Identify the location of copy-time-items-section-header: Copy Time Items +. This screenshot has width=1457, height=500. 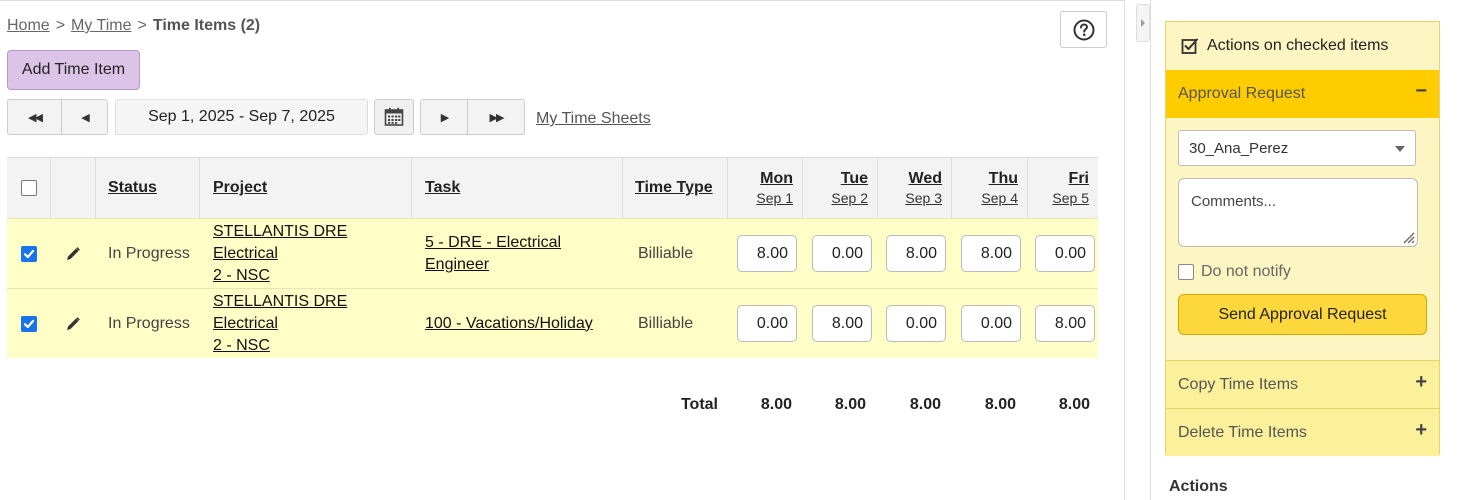
(1302, 384).